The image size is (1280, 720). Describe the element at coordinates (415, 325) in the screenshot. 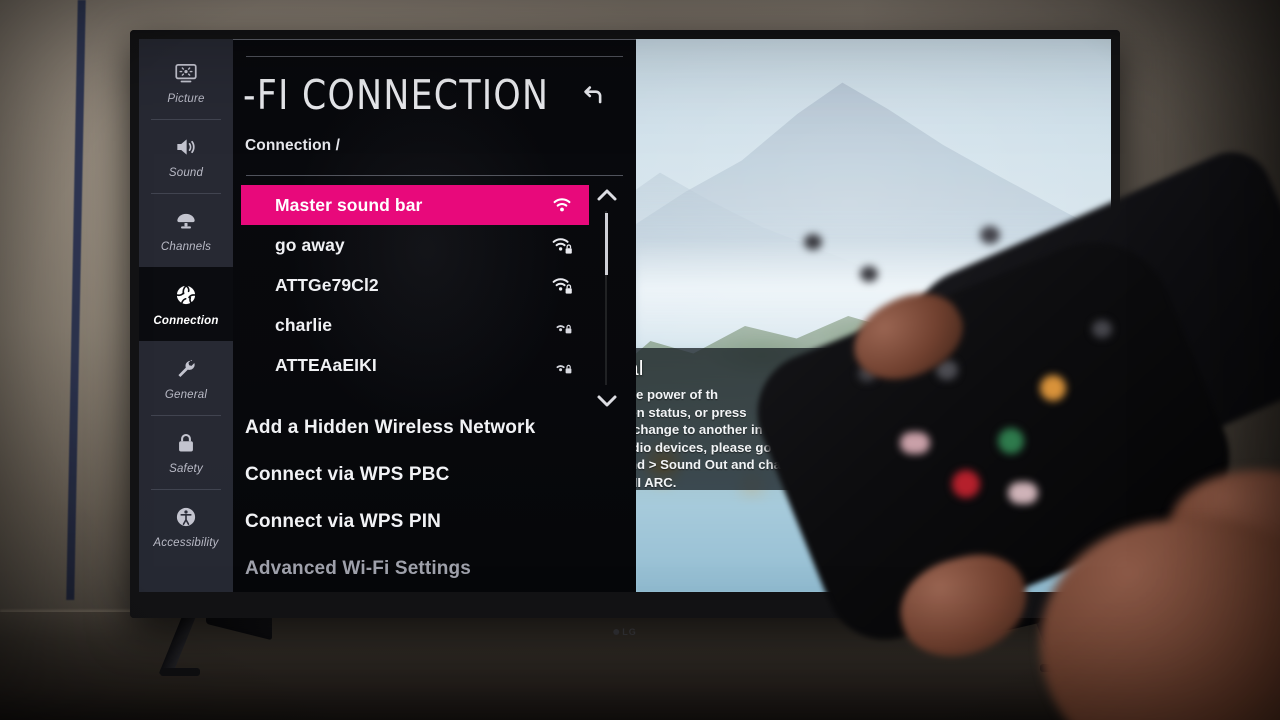

I see `wifi-network-row: charlie` at that location.